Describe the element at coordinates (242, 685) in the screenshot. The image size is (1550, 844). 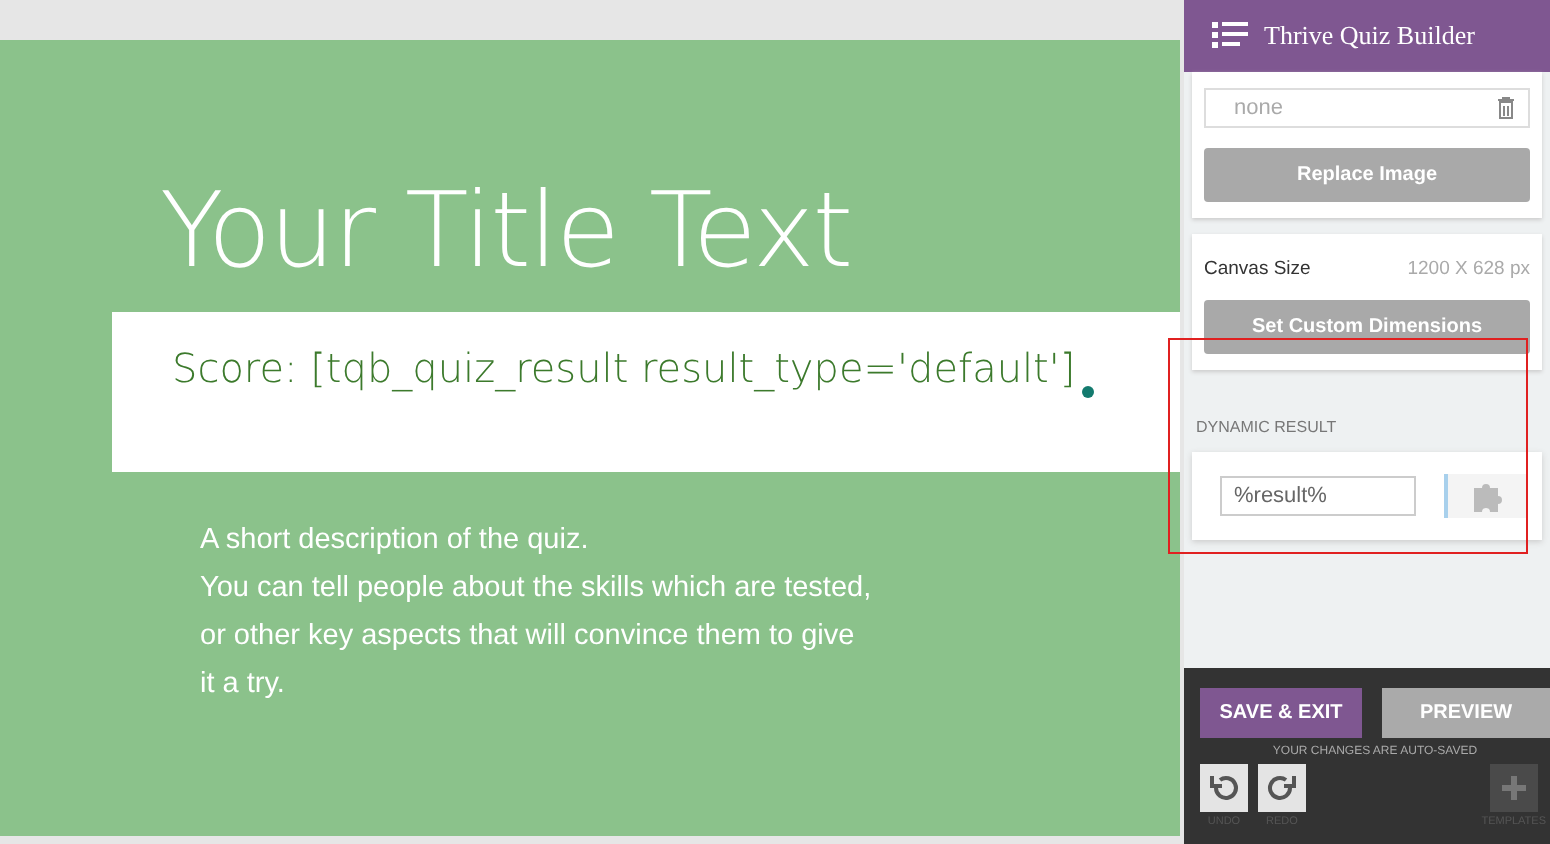
I see `description-line: it a try.` at that location.